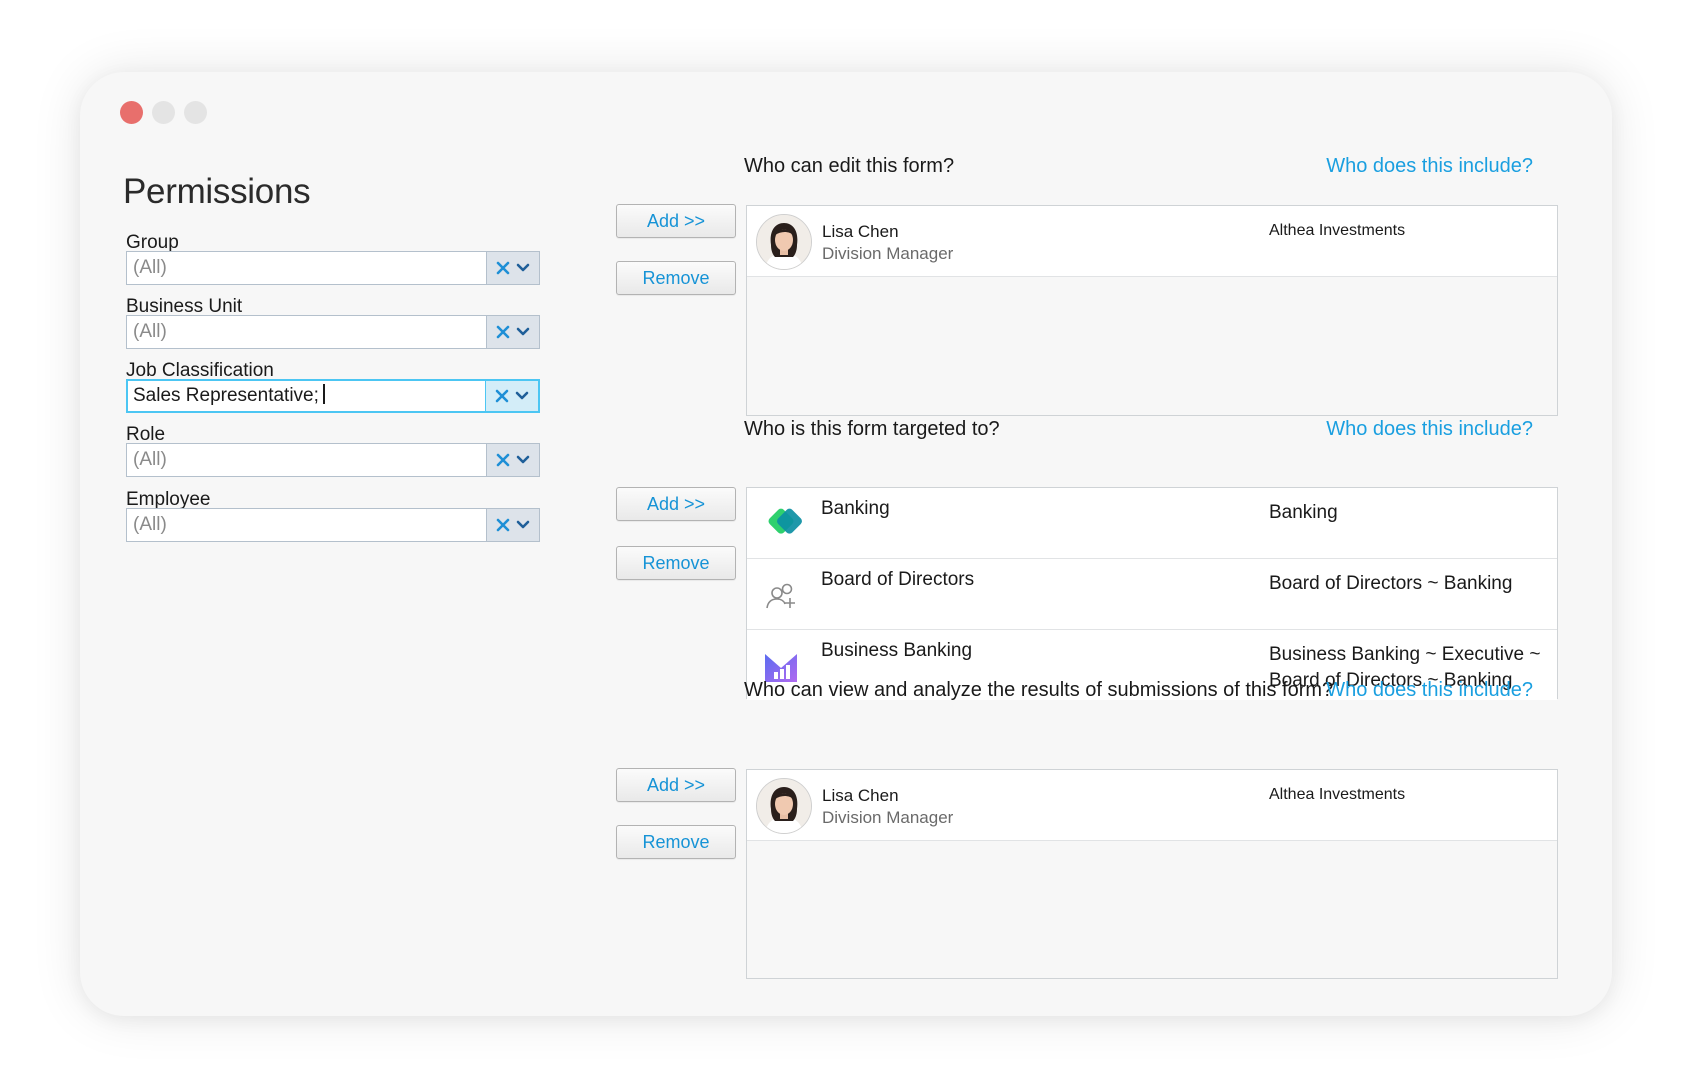 The width and height of the screenshot is (1682, 1092). I want to click on group-name: Business Banking, so click(897, 650).